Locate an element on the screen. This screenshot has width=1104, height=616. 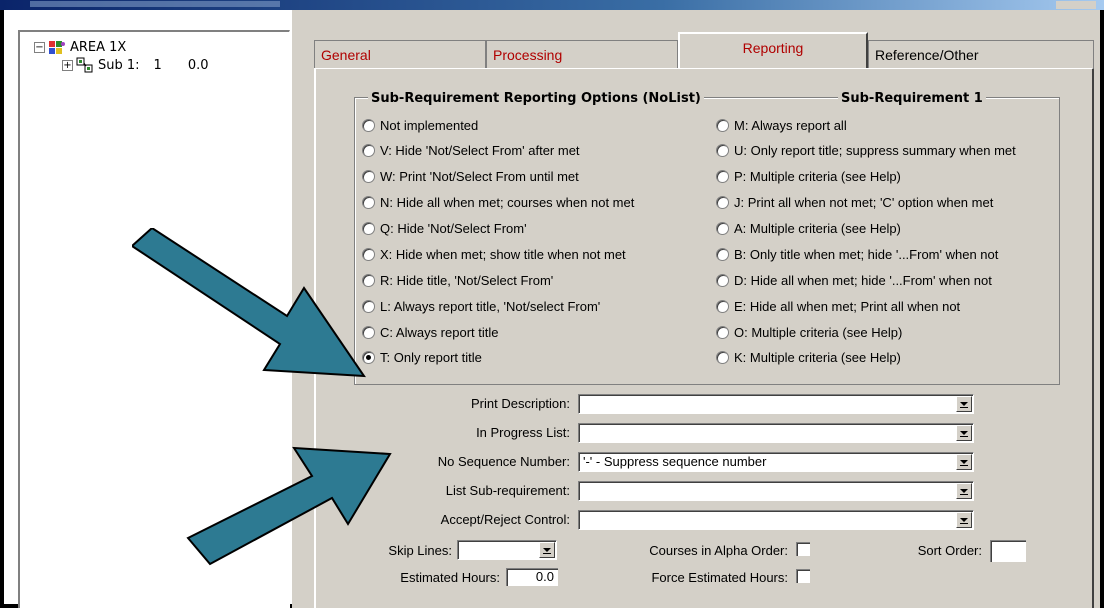
linked-pieces-icon is located at coordinates (85, 65).